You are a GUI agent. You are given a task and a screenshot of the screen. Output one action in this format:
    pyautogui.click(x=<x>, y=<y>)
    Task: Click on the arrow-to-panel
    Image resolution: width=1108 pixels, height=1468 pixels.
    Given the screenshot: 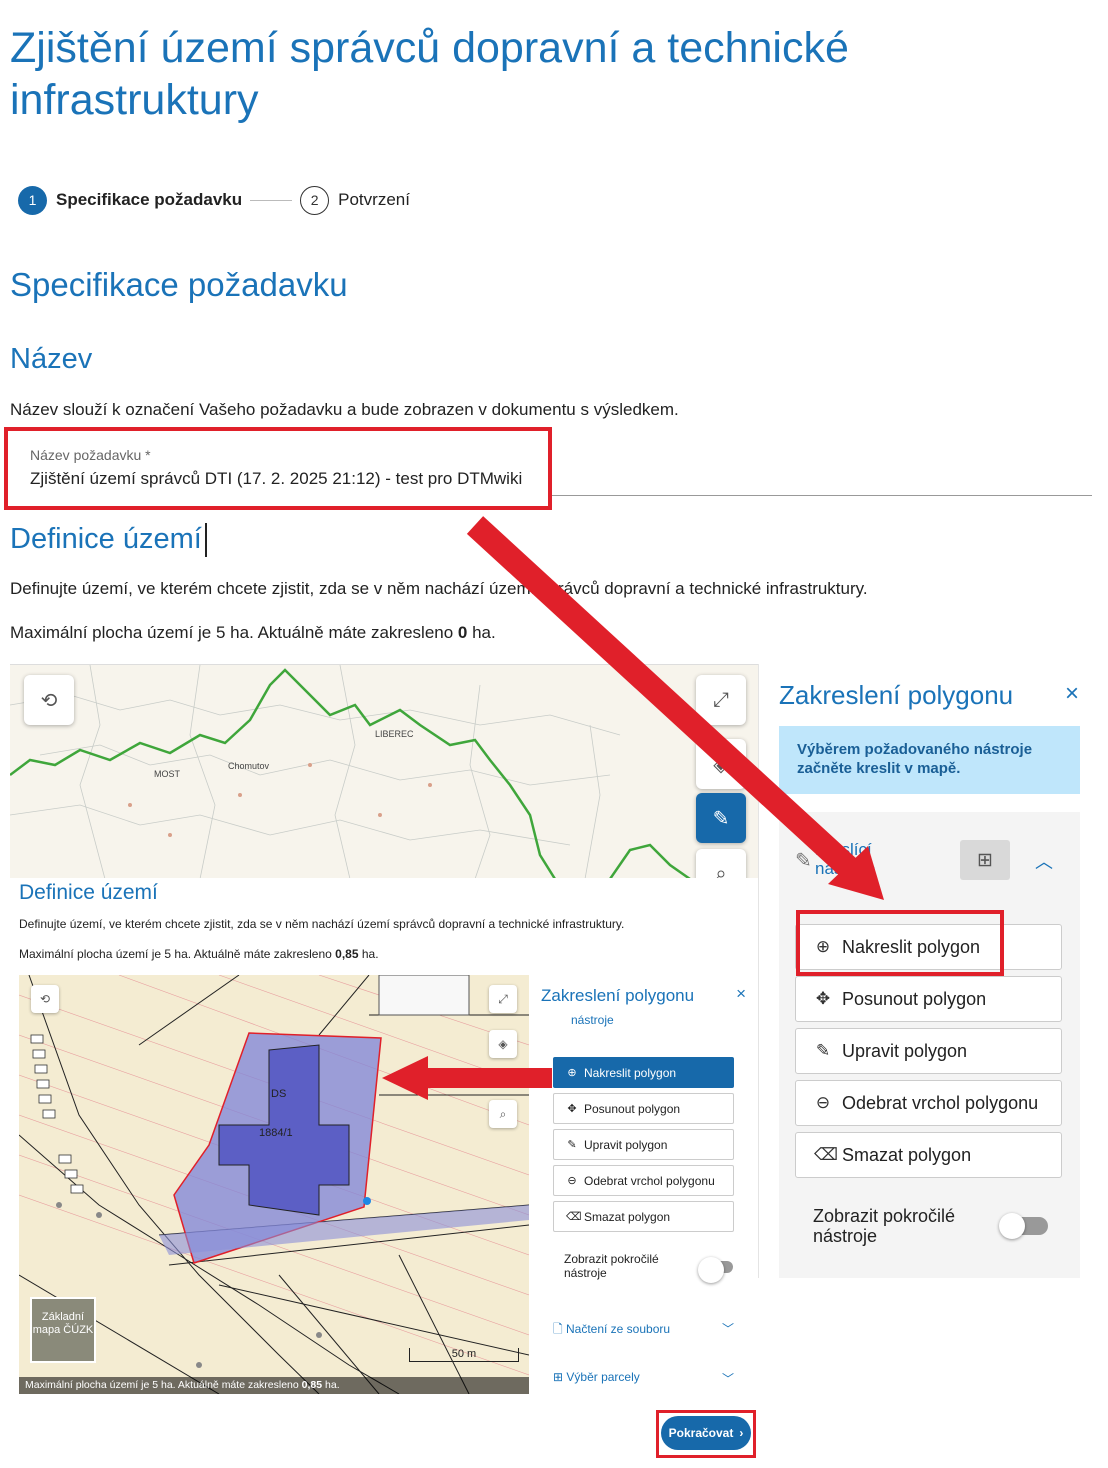 What is the action you would take?
    pyautogui.click(x=668, y=702)
    